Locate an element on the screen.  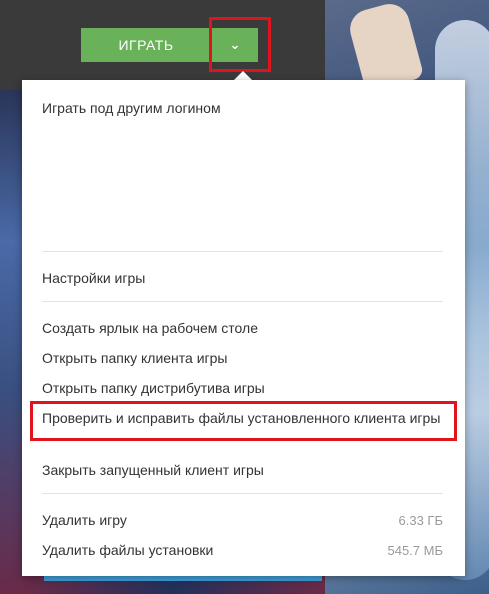
delete-game-label: Удалить игру is located at coordinates (84, 520).